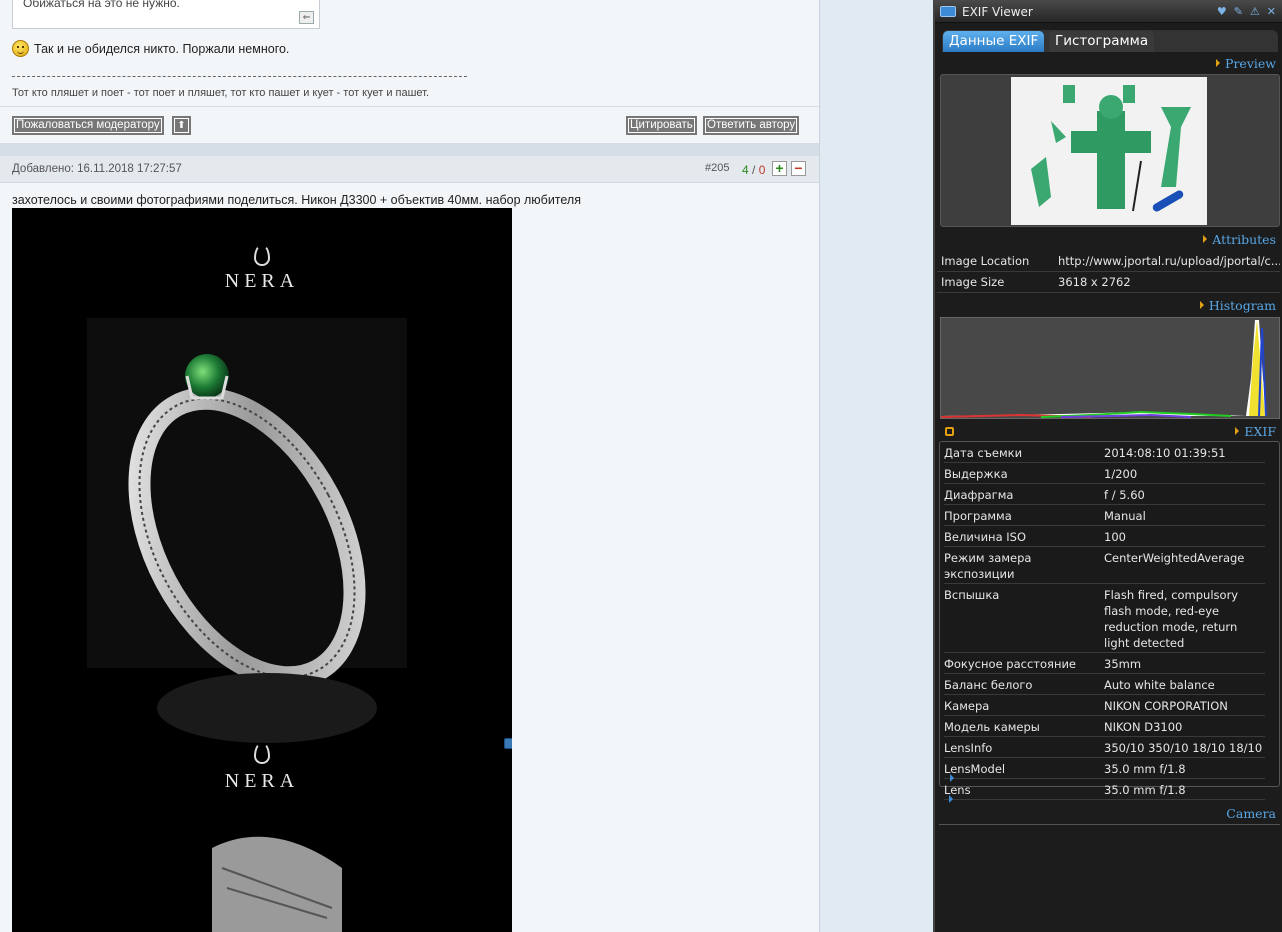 This screenshot has height=932, width=1282. I want to click on exif-row: Программа Manual, so click(1104, 515).